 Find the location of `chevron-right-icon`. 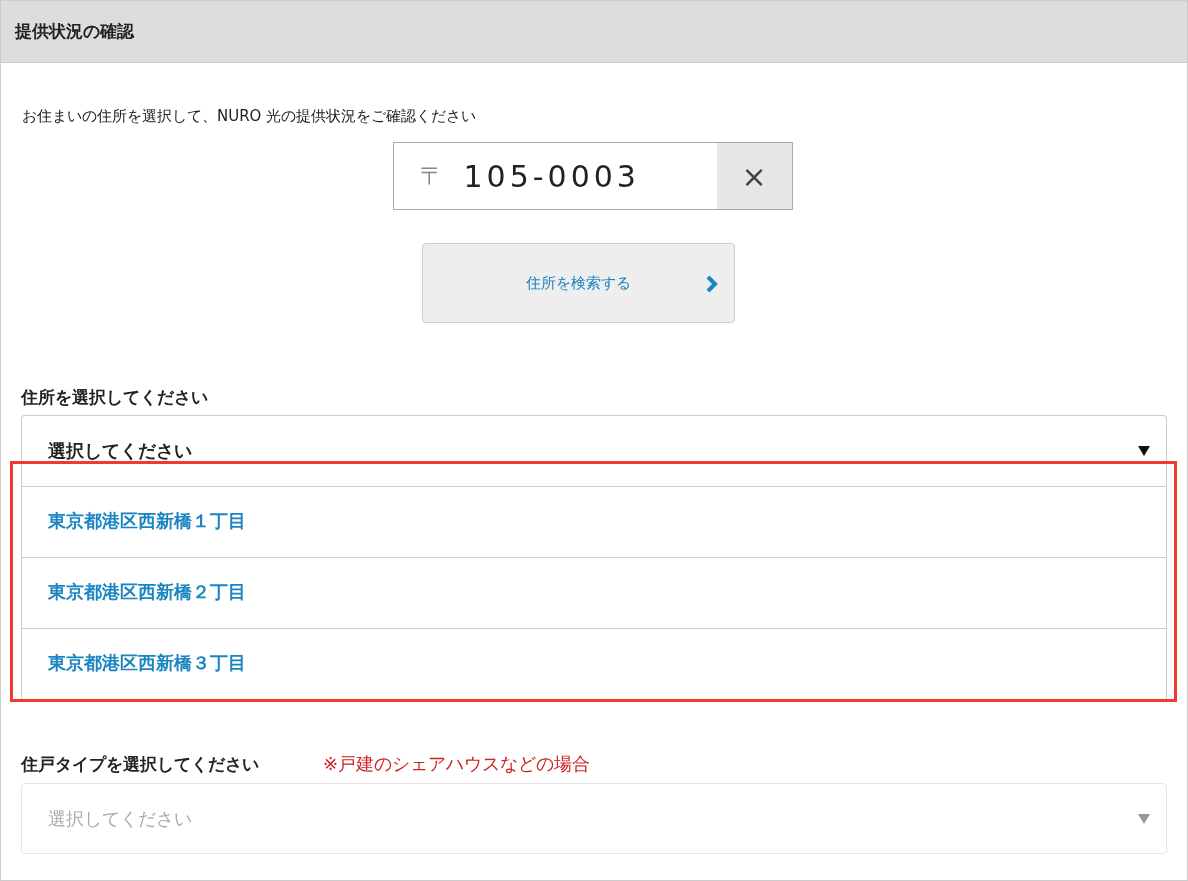

chevron-right-icon is located at coordinates (711, 284).